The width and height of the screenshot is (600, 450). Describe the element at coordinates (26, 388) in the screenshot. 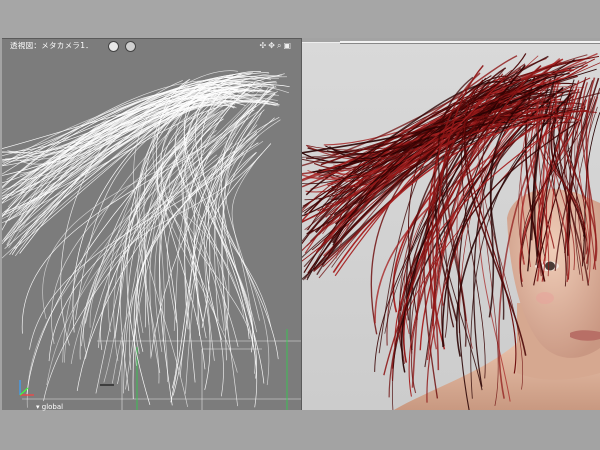

I see `axis-gizmo-icon` at that location.